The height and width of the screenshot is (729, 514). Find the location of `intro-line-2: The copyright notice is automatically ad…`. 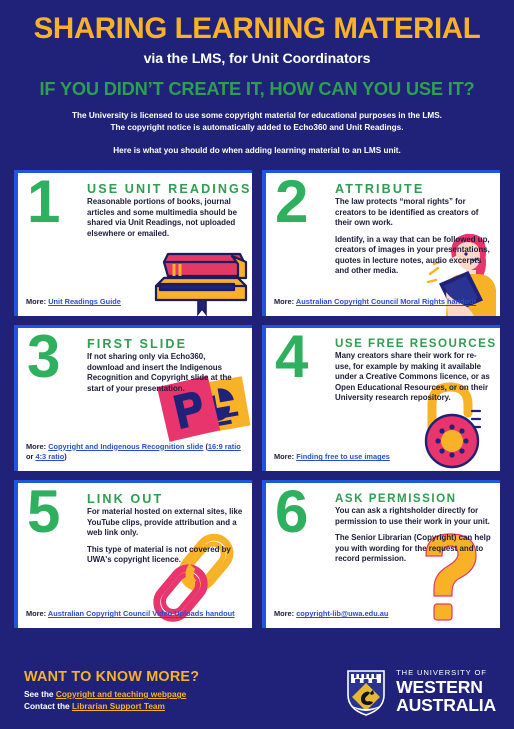

intro-line-2: The copyright notice is automatically ad… is located at coordinates (257, 127).